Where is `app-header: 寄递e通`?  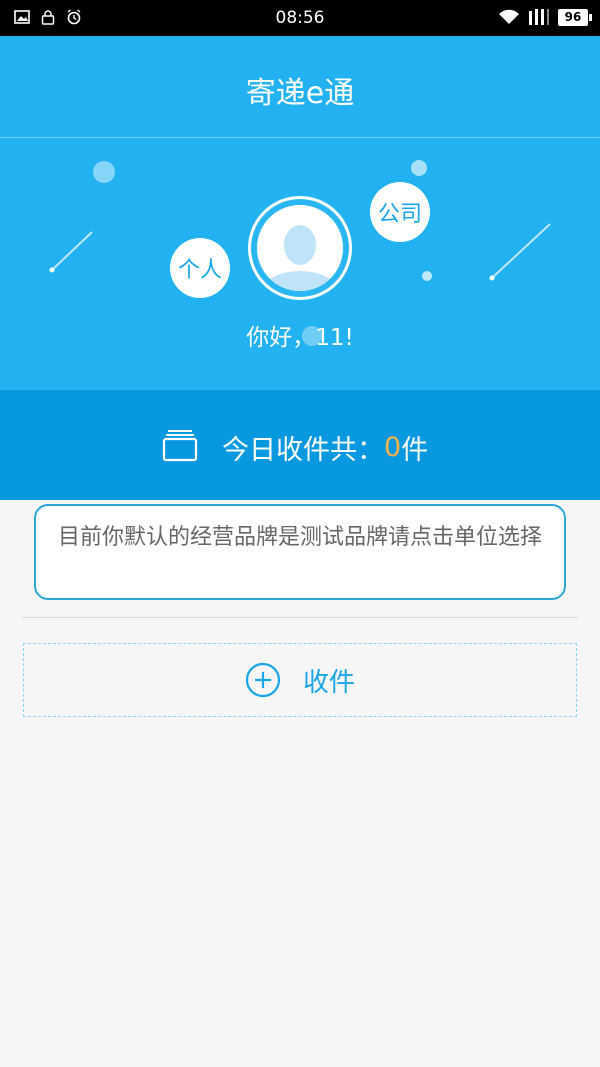
app-header: 寄递e通 is located at coordinates (300, 87).